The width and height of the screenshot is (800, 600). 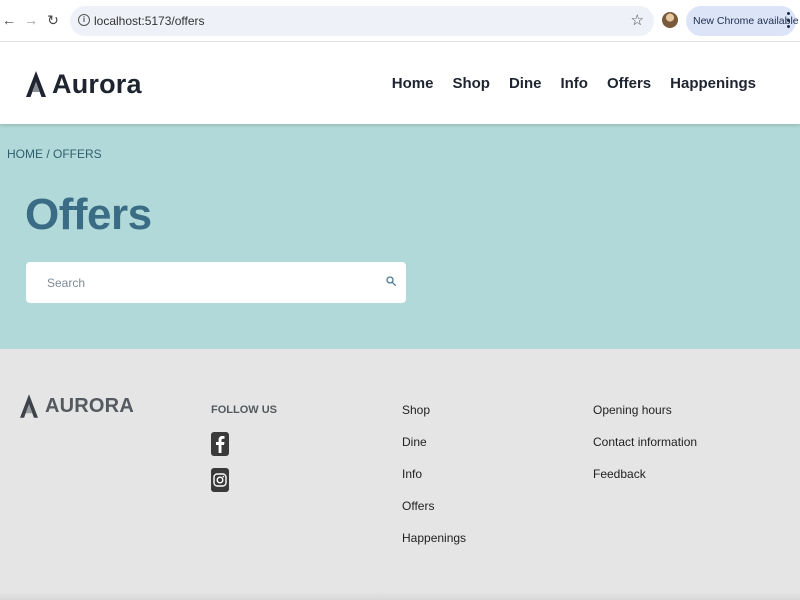 I want to click on search-box, so click(x=216, y=282).